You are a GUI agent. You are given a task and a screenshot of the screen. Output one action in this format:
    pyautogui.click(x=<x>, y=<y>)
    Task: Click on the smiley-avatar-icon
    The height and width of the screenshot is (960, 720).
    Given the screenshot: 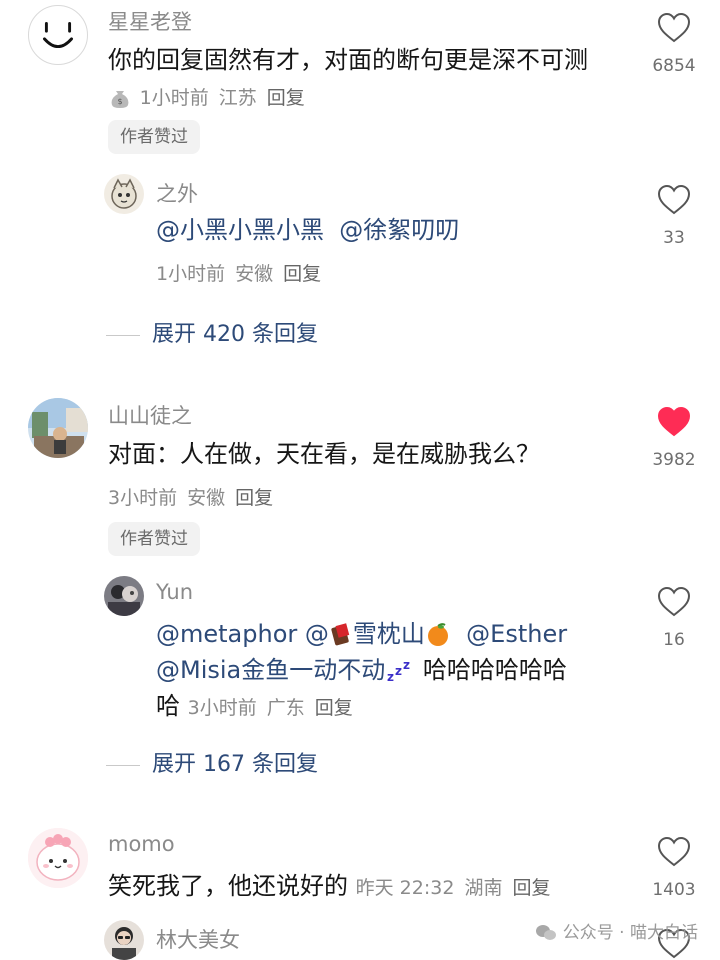 What is the action you would take?
    pyautogui.click(x=58, y=35)
    